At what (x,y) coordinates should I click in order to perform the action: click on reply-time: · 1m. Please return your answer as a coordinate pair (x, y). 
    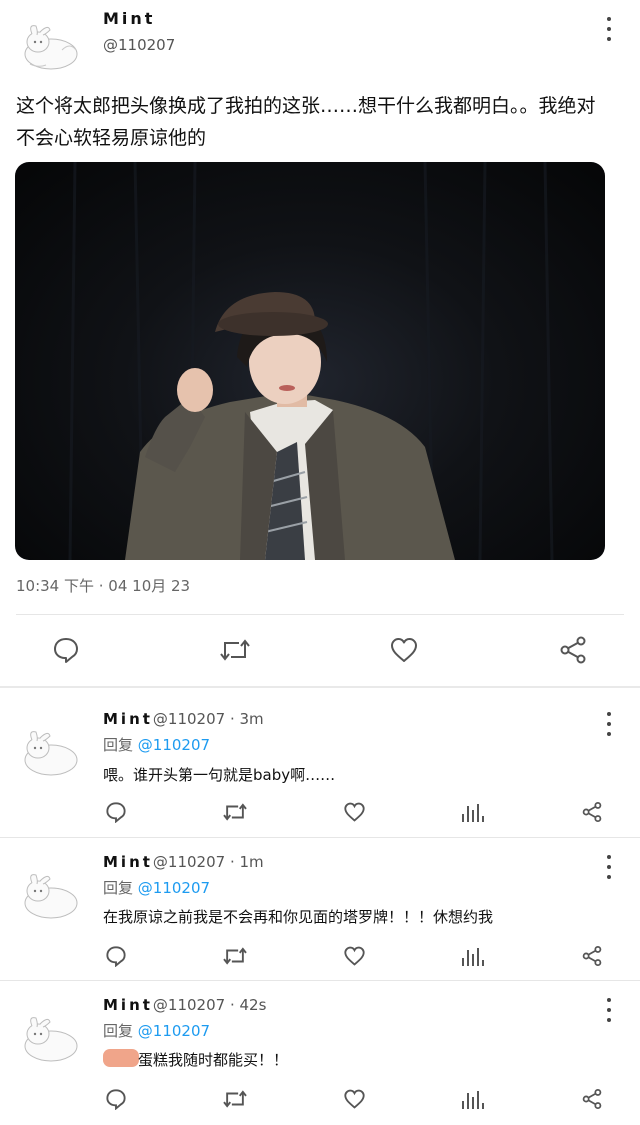
    Looking at the image, I should click on (246, 862).